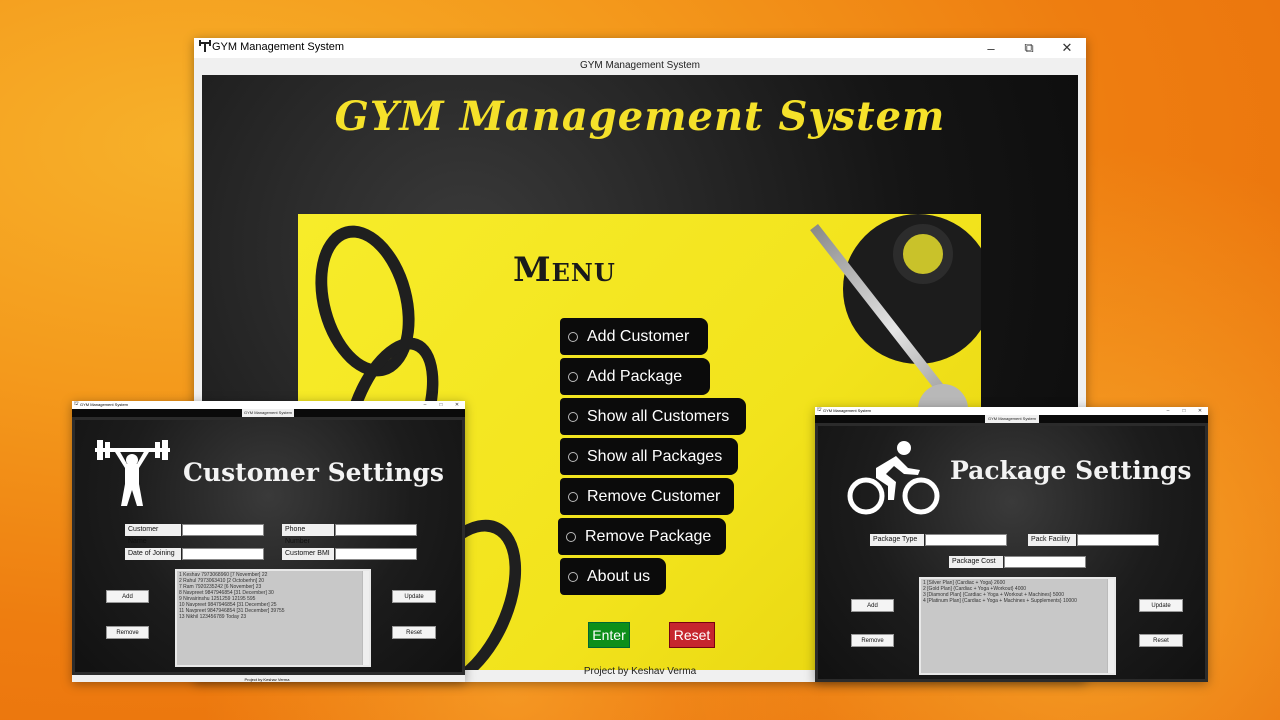 The image size is (1280, 720). What do you see at coordinates (893, 480) in the screenshot?
I see `cyclist-icon` at bounding box center [893, 480].